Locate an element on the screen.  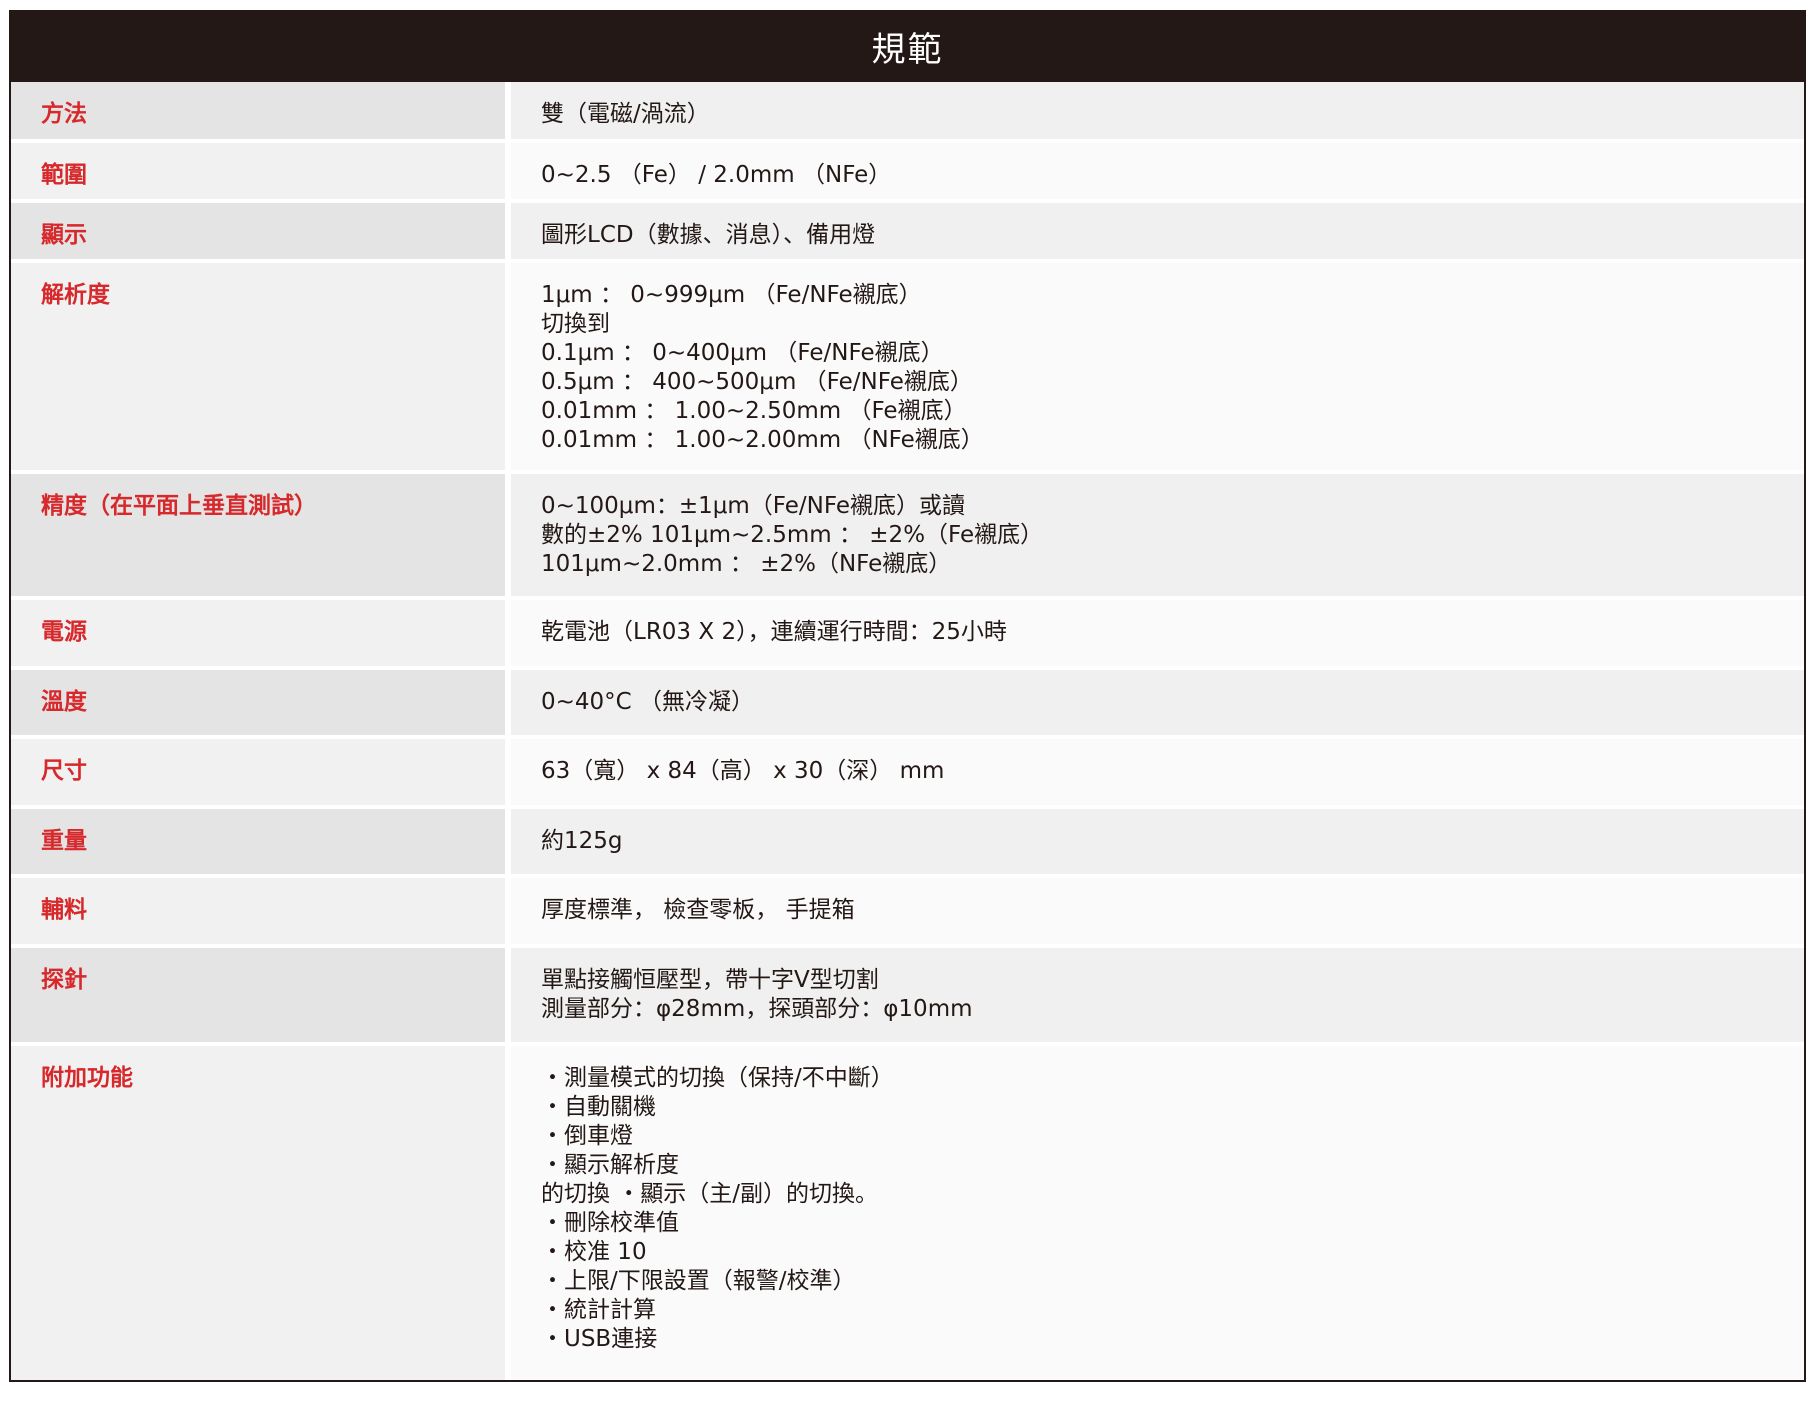
spec-value: 0~40°C （無冷凝） is located at coordinates (1157, 702).